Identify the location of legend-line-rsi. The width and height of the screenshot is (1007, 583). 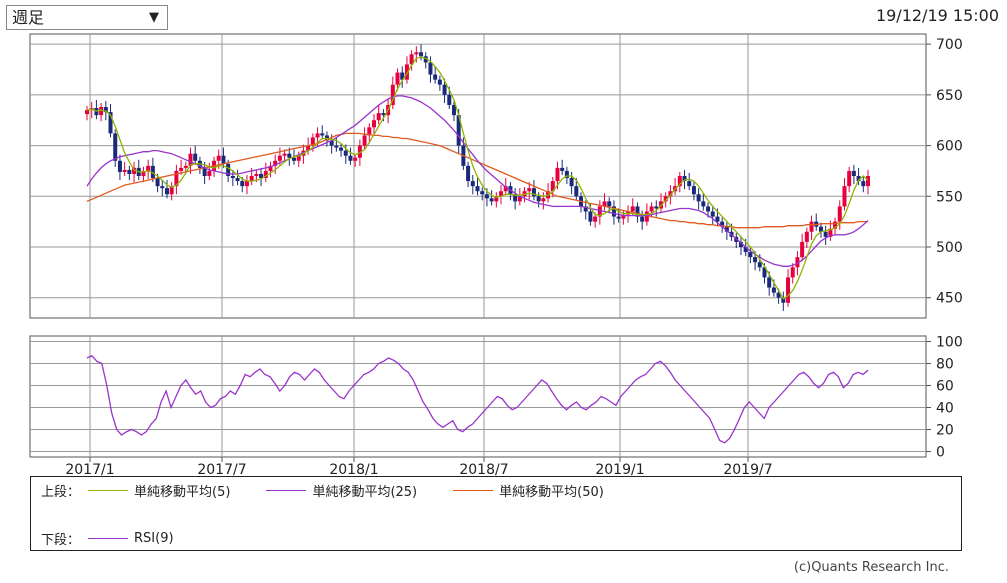
(108, 538).